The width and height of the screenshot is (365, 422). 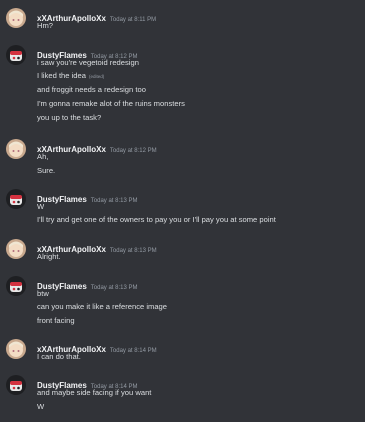 I want to click on message-text: front facing, so click(x=56, y=320).